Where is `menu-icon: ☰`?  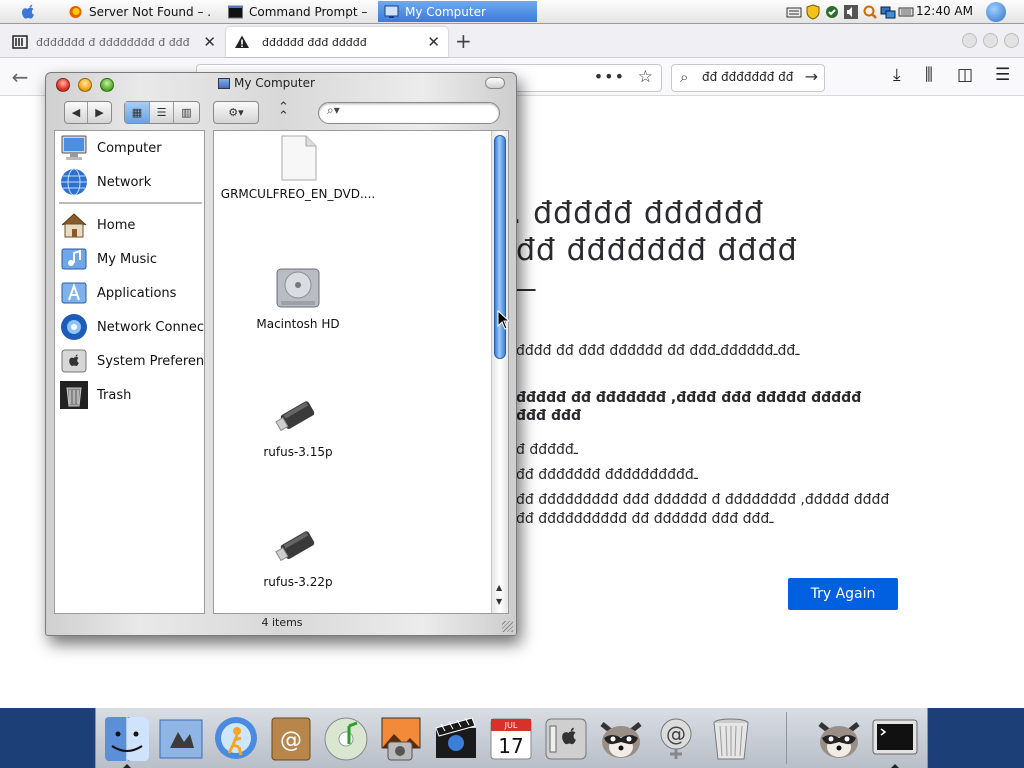
menu-icon: ☰ is located at coordinates (1002, 75).